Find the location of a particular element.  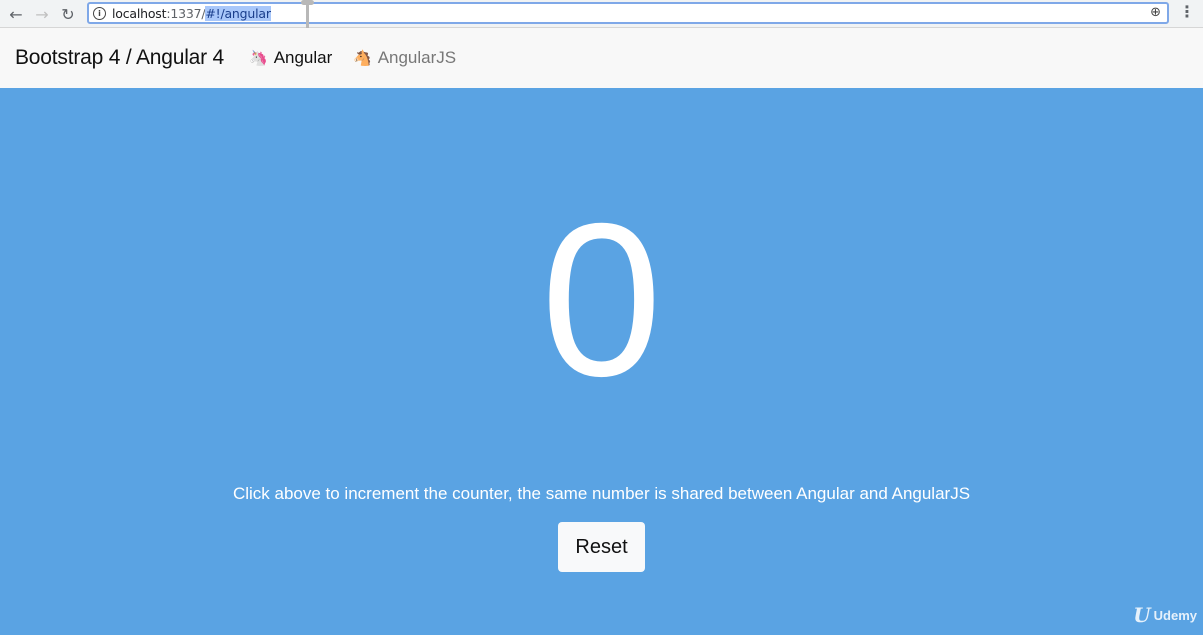

forward-button: → is located at coordinates (42, 14).